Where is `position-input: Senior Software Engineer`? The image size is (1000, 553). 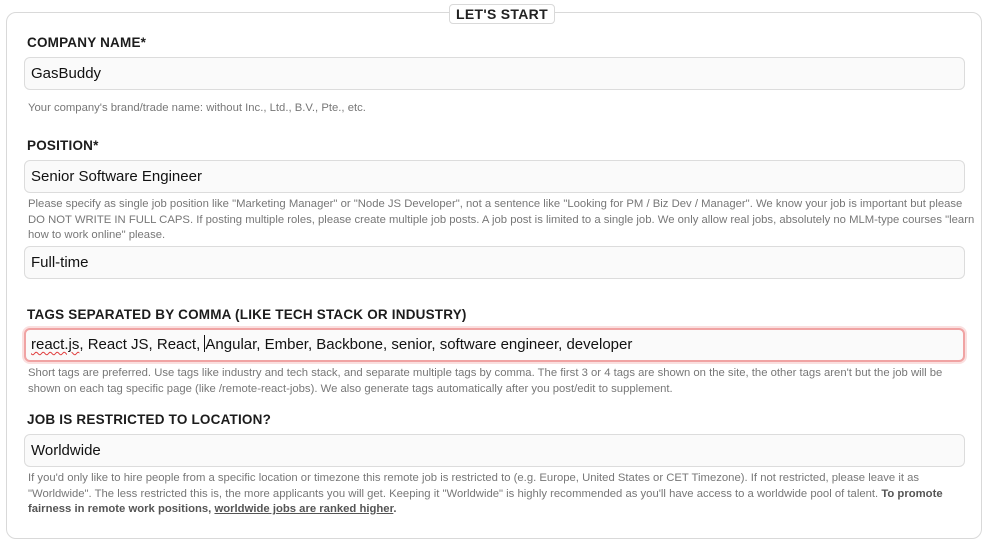 position-input: Senior Software Engineer is located at coordinates (494, 176).